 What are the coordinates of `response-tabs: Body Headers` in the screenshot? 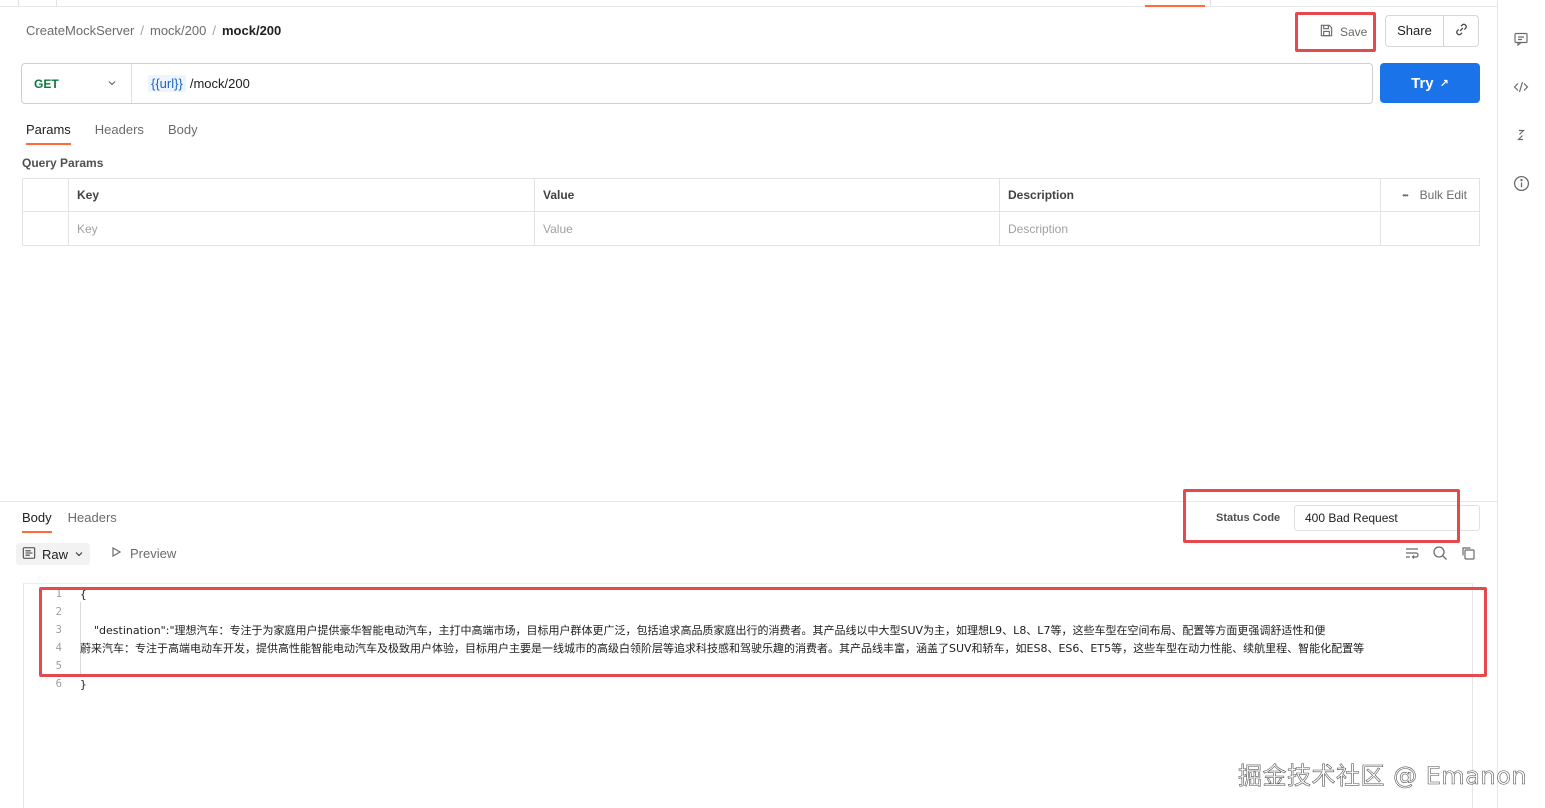 It's located at (69, 521).